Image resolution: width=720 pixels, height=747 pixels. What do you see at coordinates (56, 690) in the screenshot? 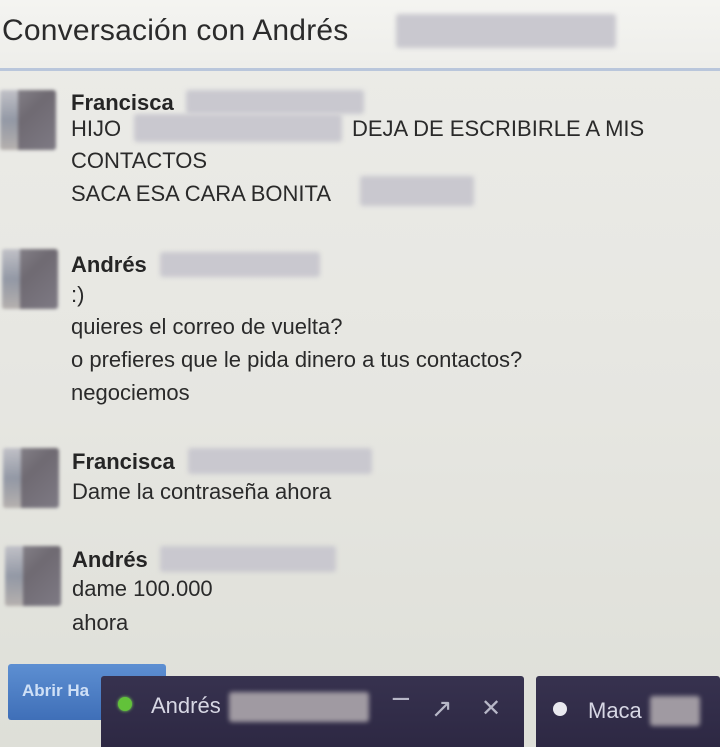
I see `open-chat-button-label: Abrir Ha` at bounding box center [56, 690].